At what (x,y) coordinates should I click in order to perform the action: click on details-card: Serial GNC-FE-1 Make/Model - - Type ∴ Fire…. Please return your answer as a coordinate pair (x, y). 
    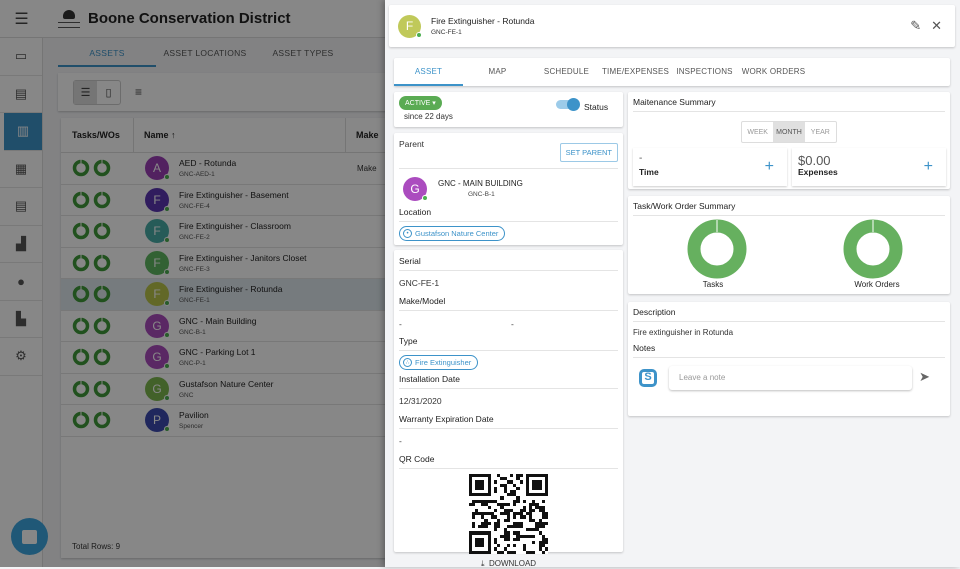
    Looking at the image, I should click on (508, 409).